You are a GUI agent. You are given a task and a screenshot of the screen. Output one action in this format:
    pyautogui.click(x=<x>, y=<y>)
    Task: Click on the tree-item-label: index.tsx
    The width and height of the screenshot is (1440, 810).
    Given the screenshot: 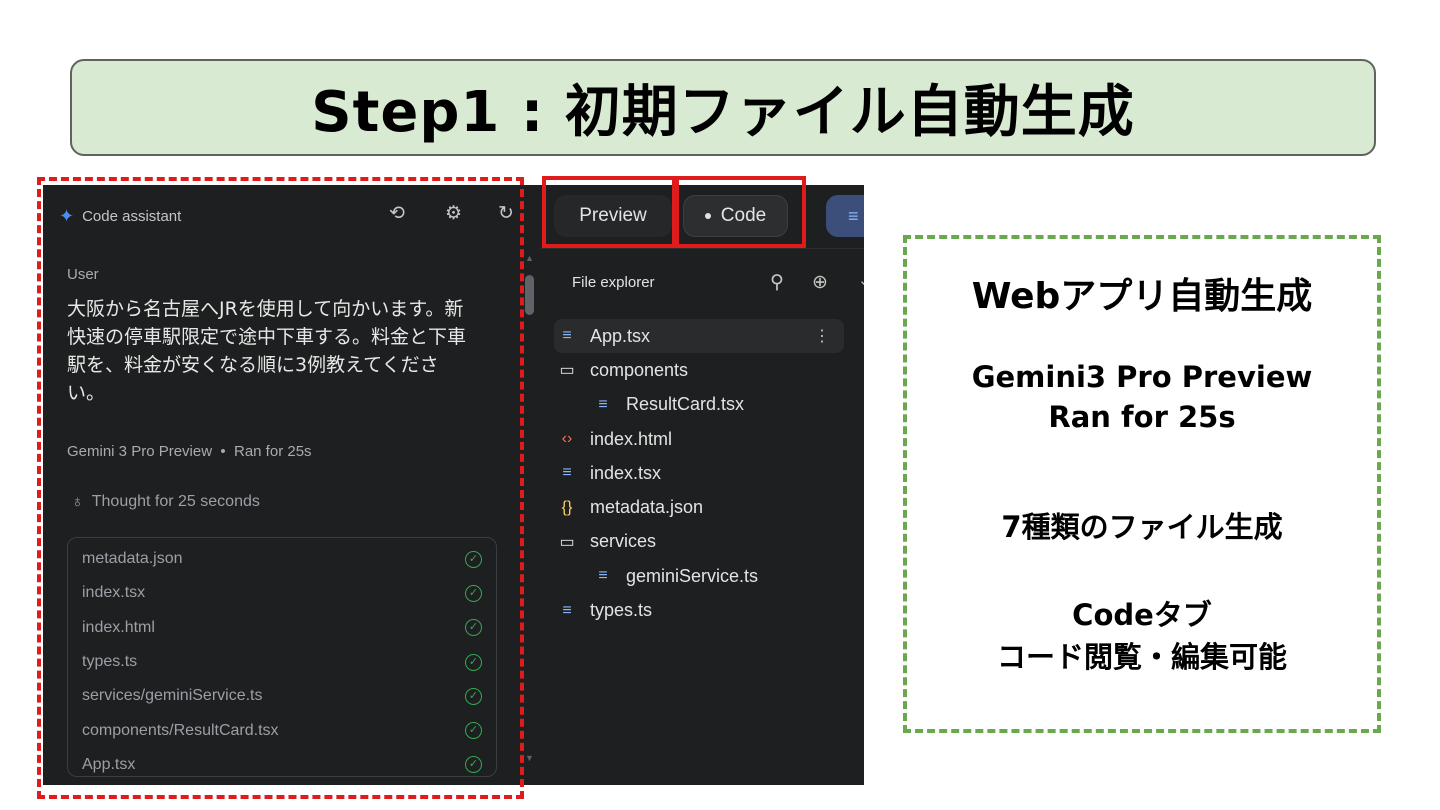 What is the action you would take?
    pyautogui.click(x=626, y=472)
    